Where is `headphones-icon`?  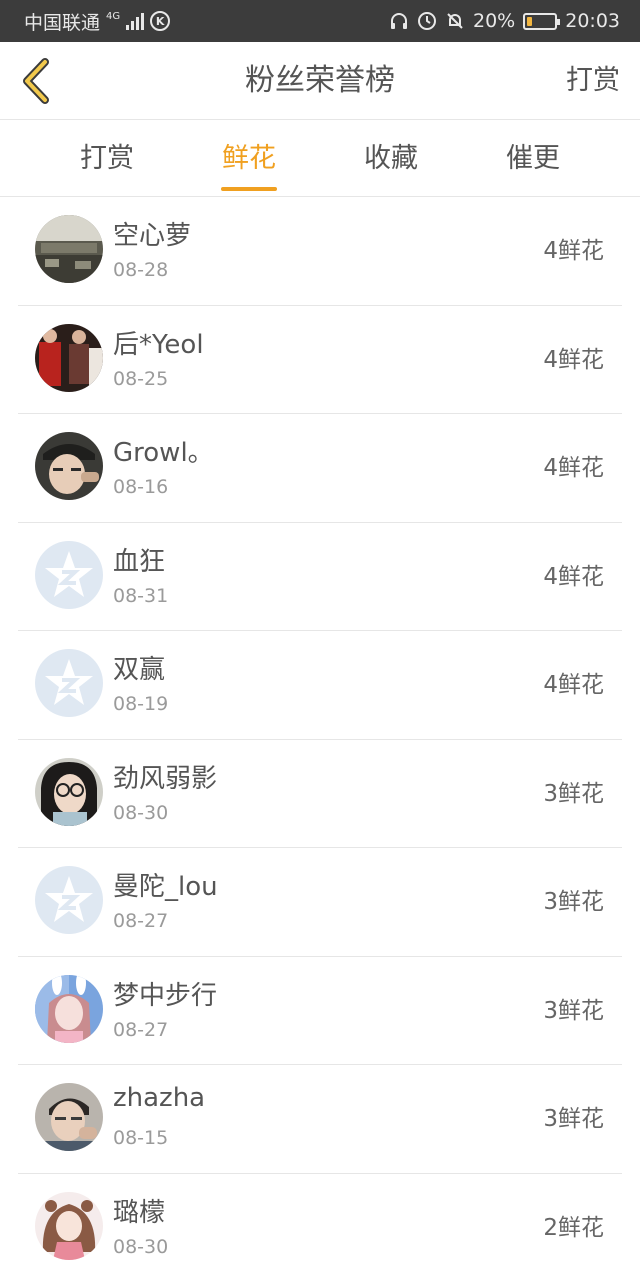 headphones-icon is located at coordinates (399, 21).